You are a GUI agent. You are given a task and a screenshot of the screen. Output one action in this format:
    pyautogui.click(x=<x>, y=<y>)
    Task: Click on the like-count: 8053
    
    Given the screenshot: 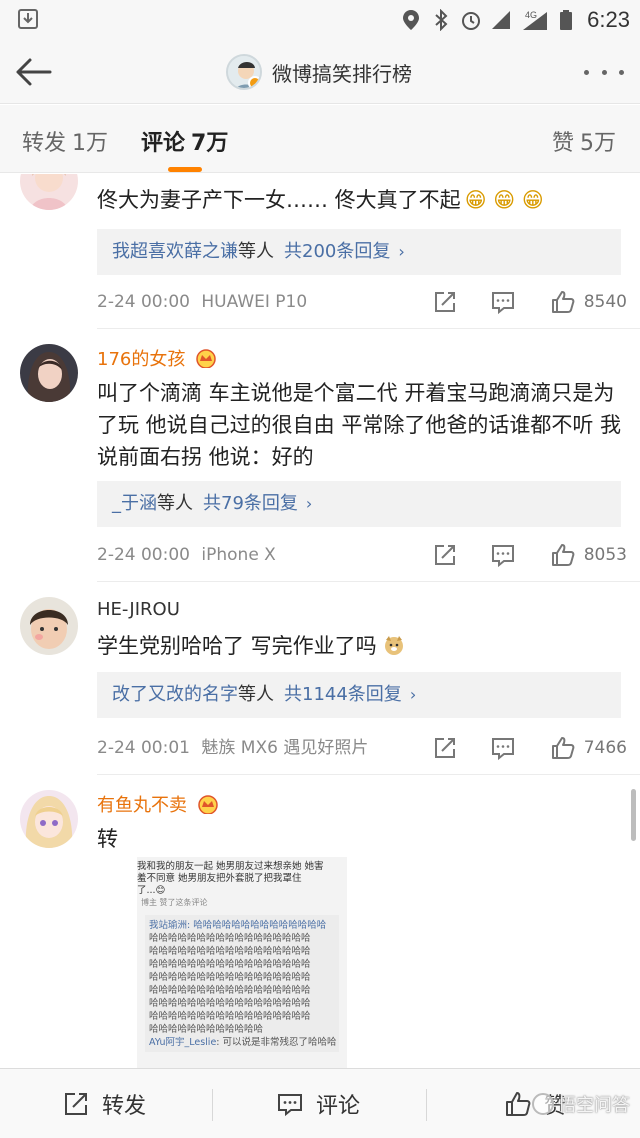 What is the action you would take?
    pyautogui.click(x=605, y=555)
    